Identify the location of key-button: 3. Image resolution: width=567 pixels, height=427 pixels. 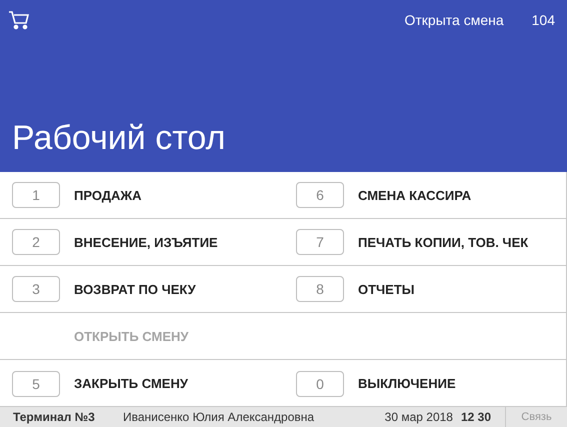
(36, 289).